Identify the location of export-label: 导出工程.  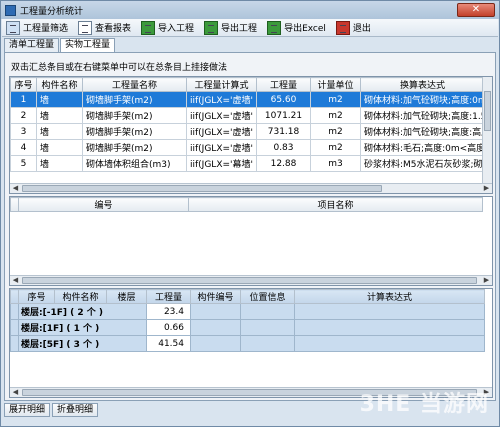
(239, 29).